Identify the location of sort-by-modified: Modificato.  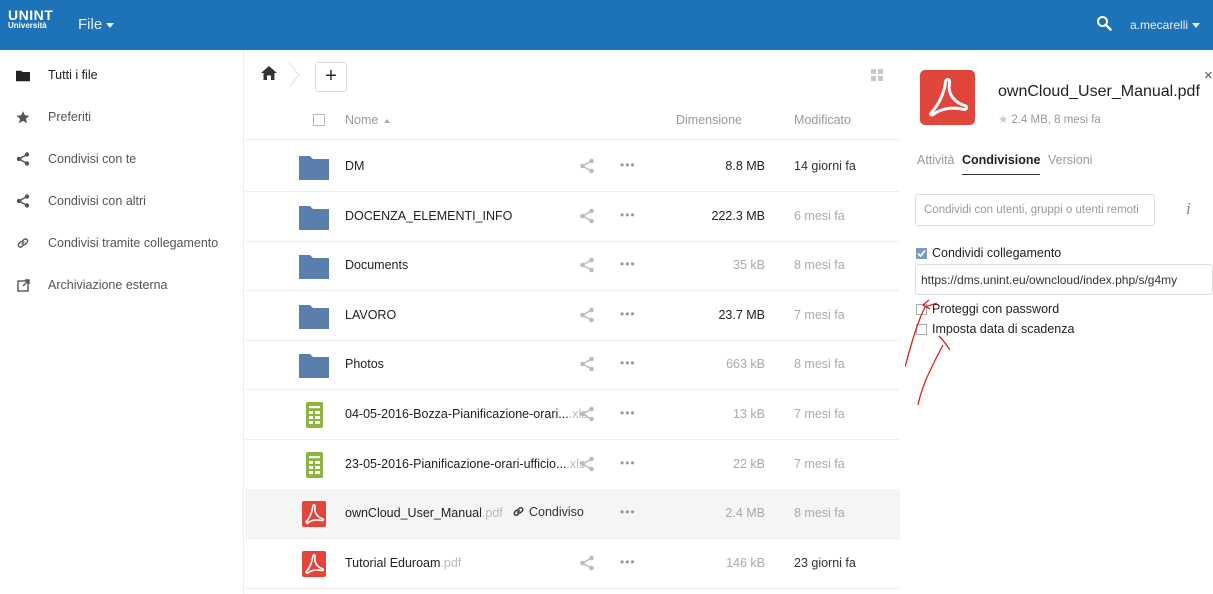
(822, 120).